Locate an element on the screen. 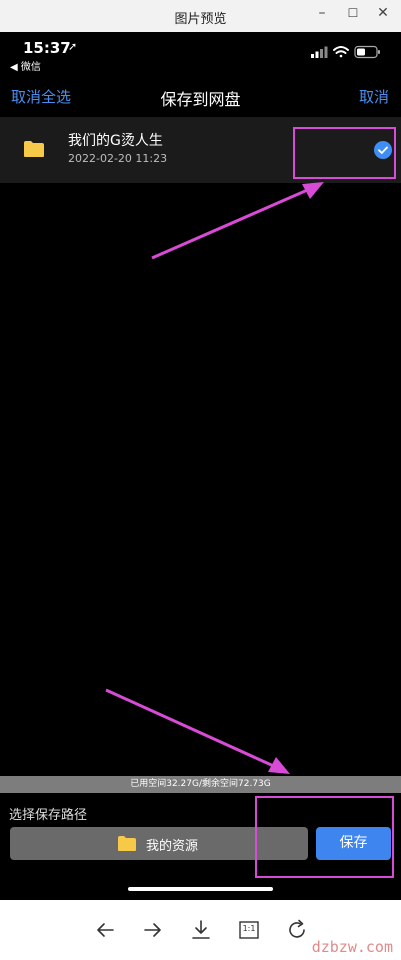  annotation-box-save is located at coordinates (324, 837).